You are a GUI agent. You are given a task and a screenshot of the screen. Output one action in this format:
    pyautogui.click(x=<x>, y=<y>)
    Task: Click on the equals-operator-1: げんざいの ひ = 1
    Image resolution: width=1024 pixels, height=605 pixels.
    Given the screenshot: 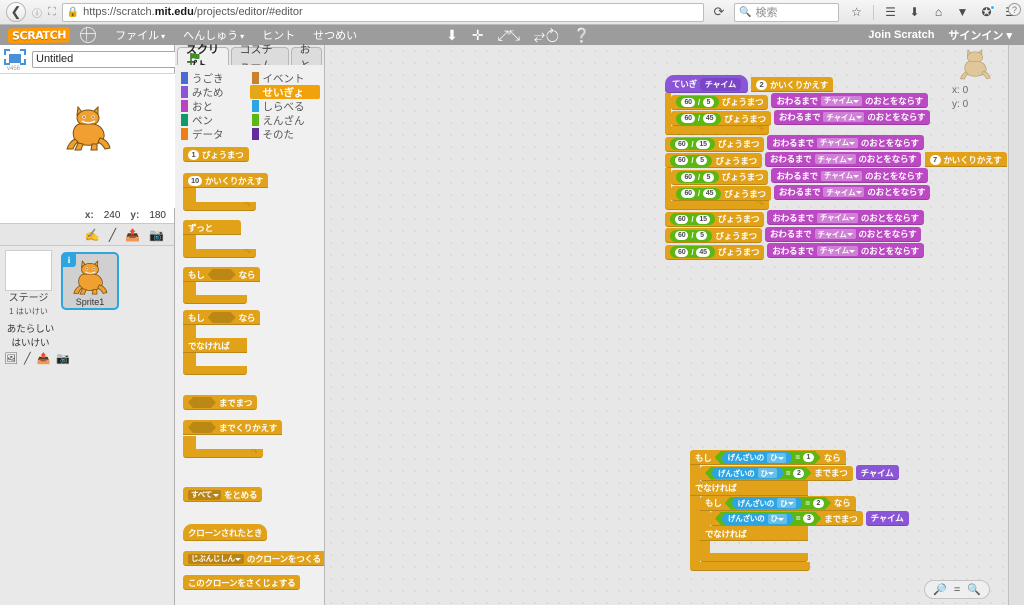 What is the action you would take?
    pyautogui.click(x=768, y=457)
    